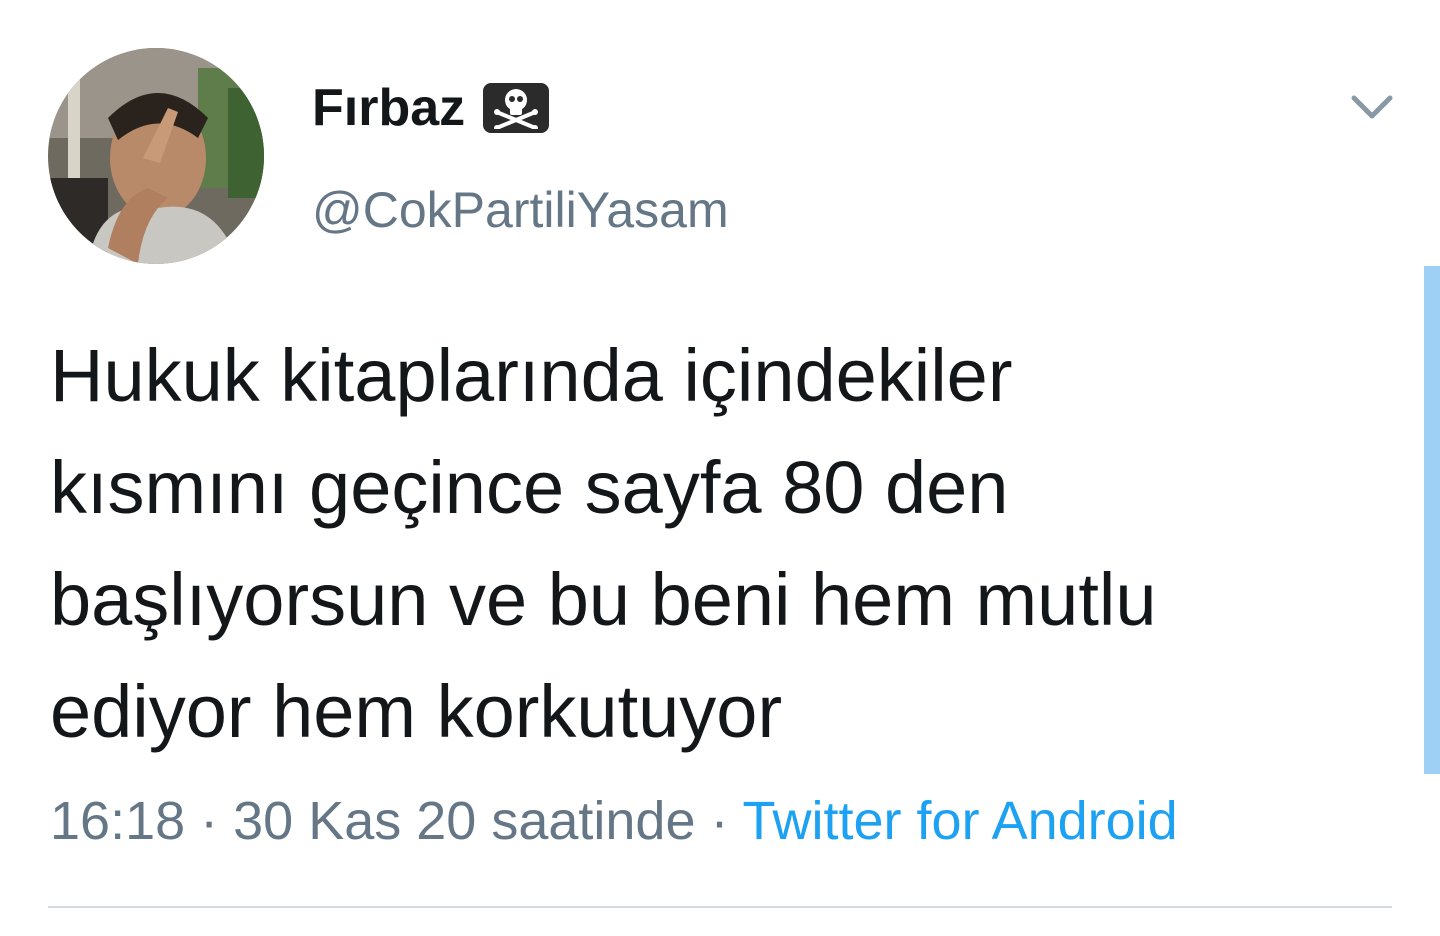 This screenshot has width=1440, height=936. What do you see at coordinates (416, 711) in the screenshot?
I see `tweet-line: ediyor hem korkutuyor` at bounding box center [416, 711].